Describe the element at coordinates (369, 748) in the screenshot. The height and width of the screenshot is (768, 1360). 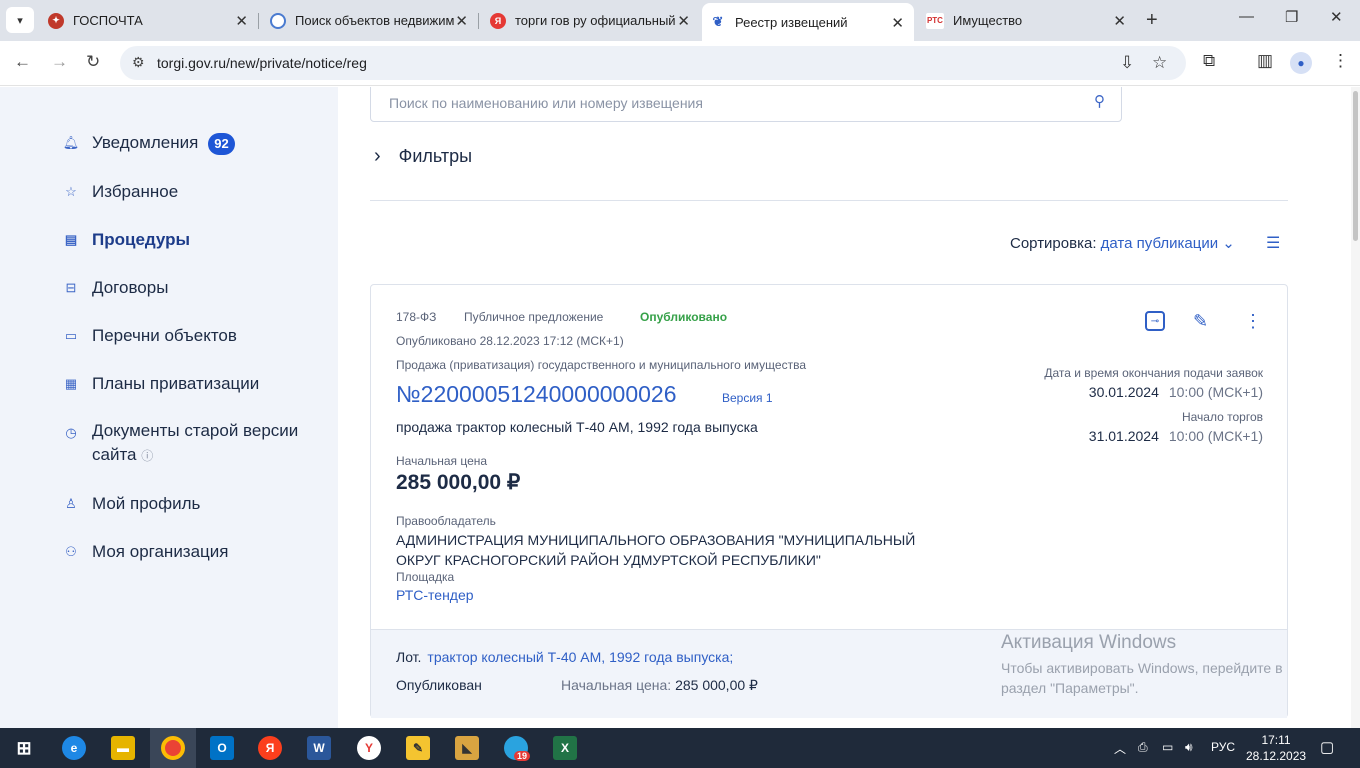
I see `yandex-browser-icon: Y` at that location.